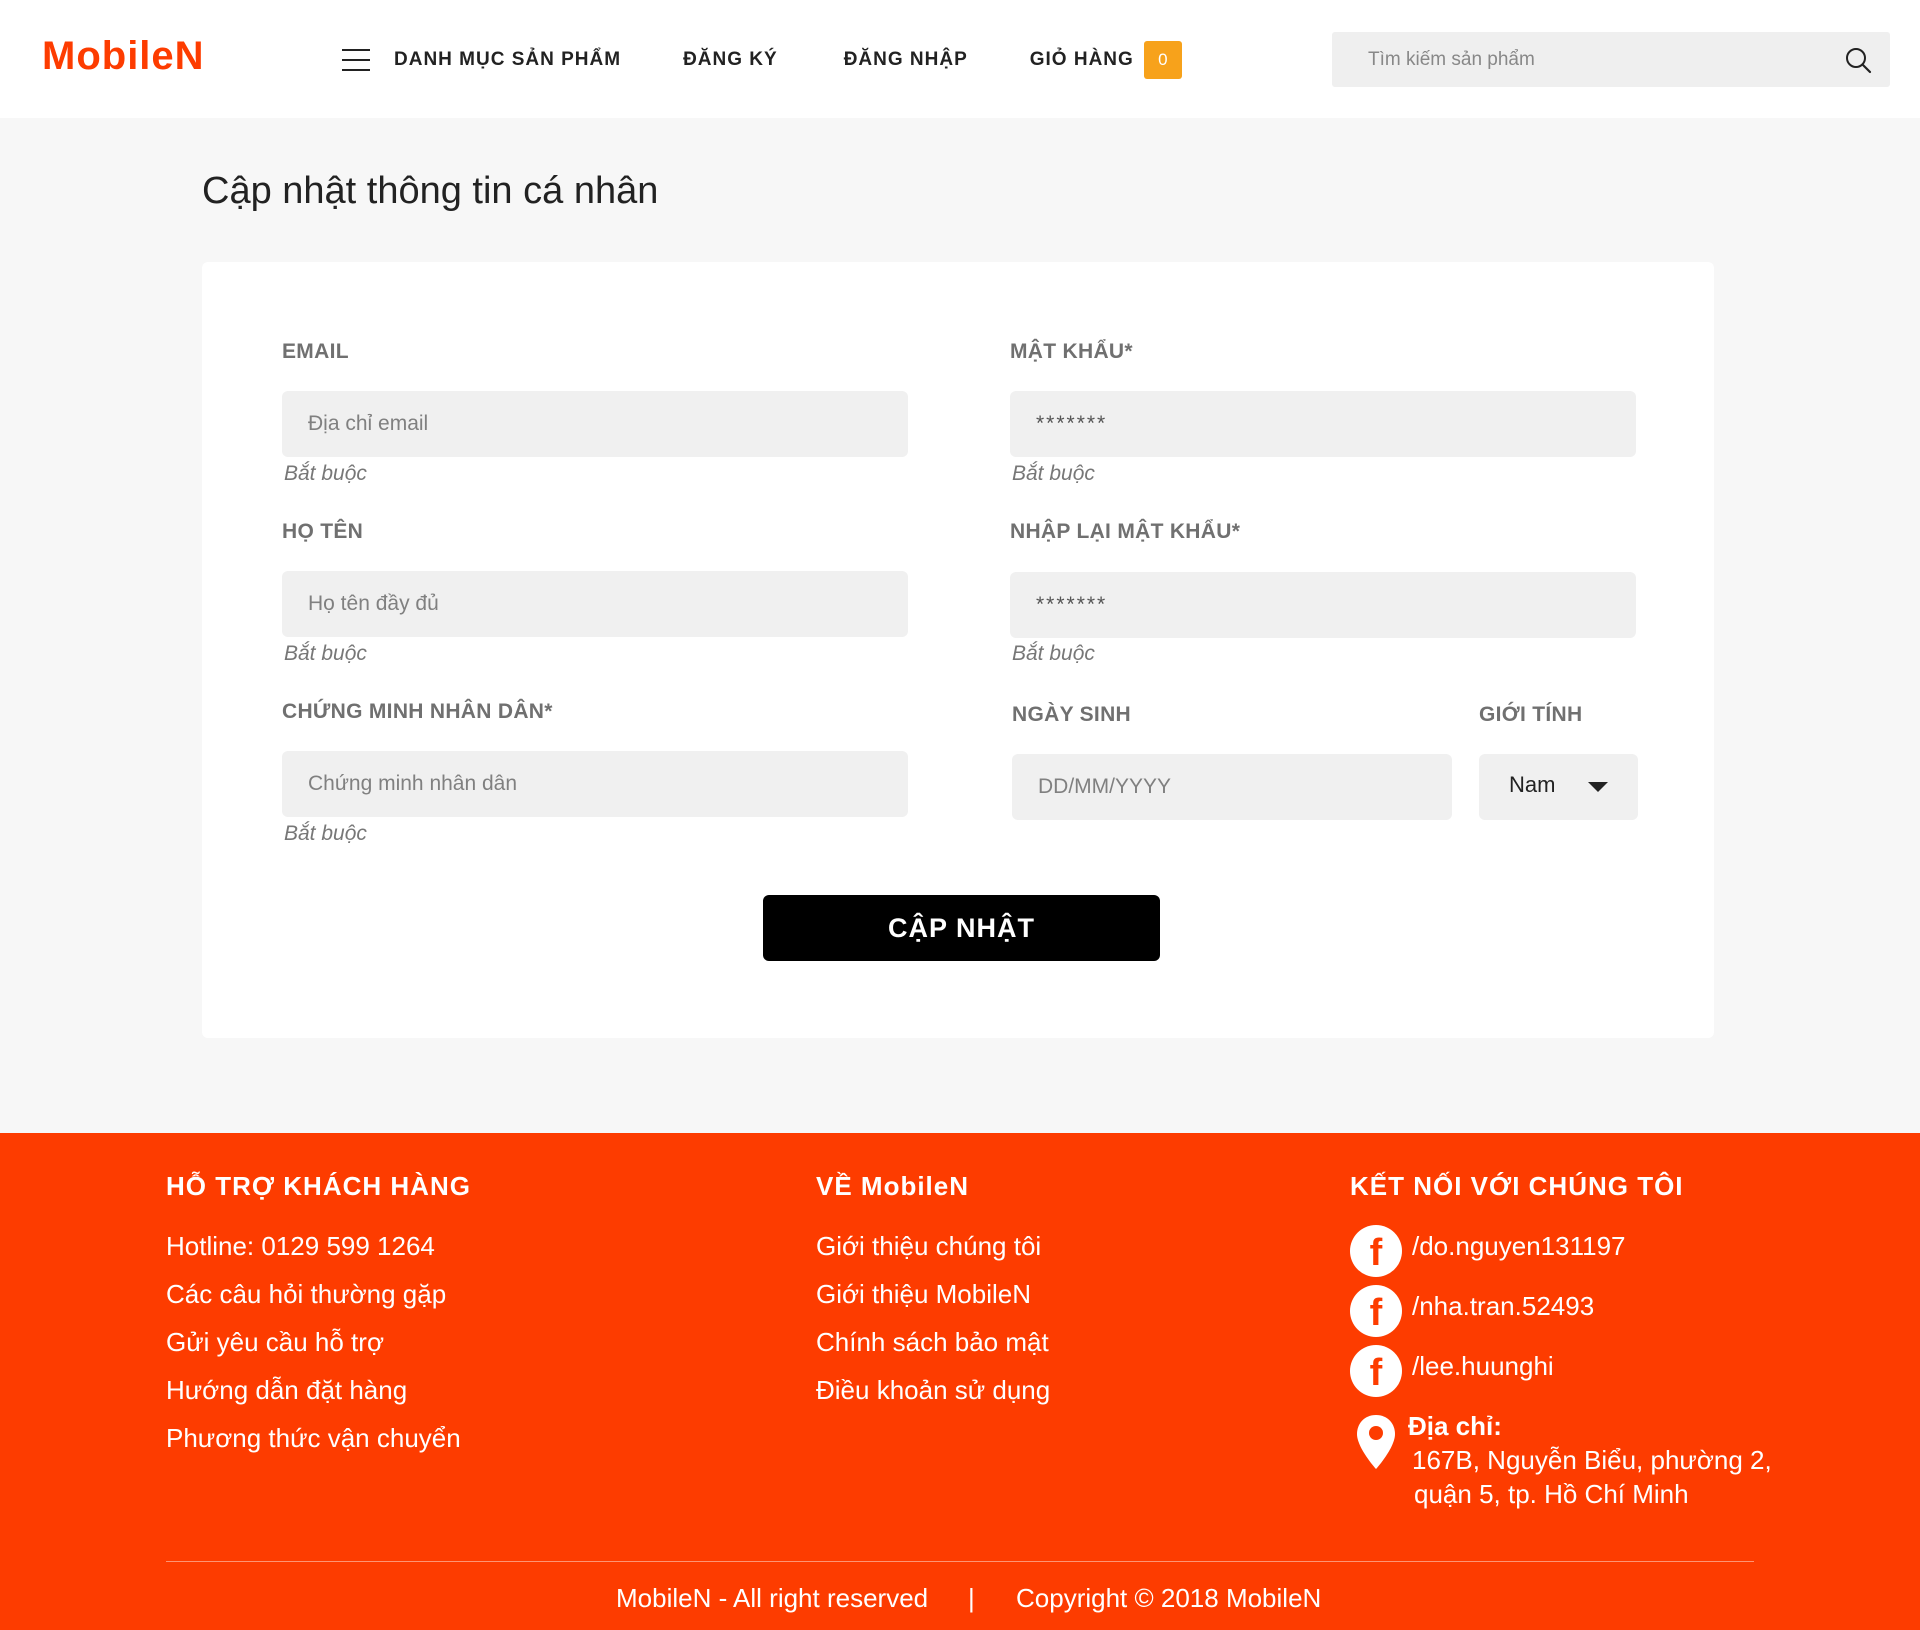  I want to click on about-heading: VỀ MobileN, so click(893, 1186).